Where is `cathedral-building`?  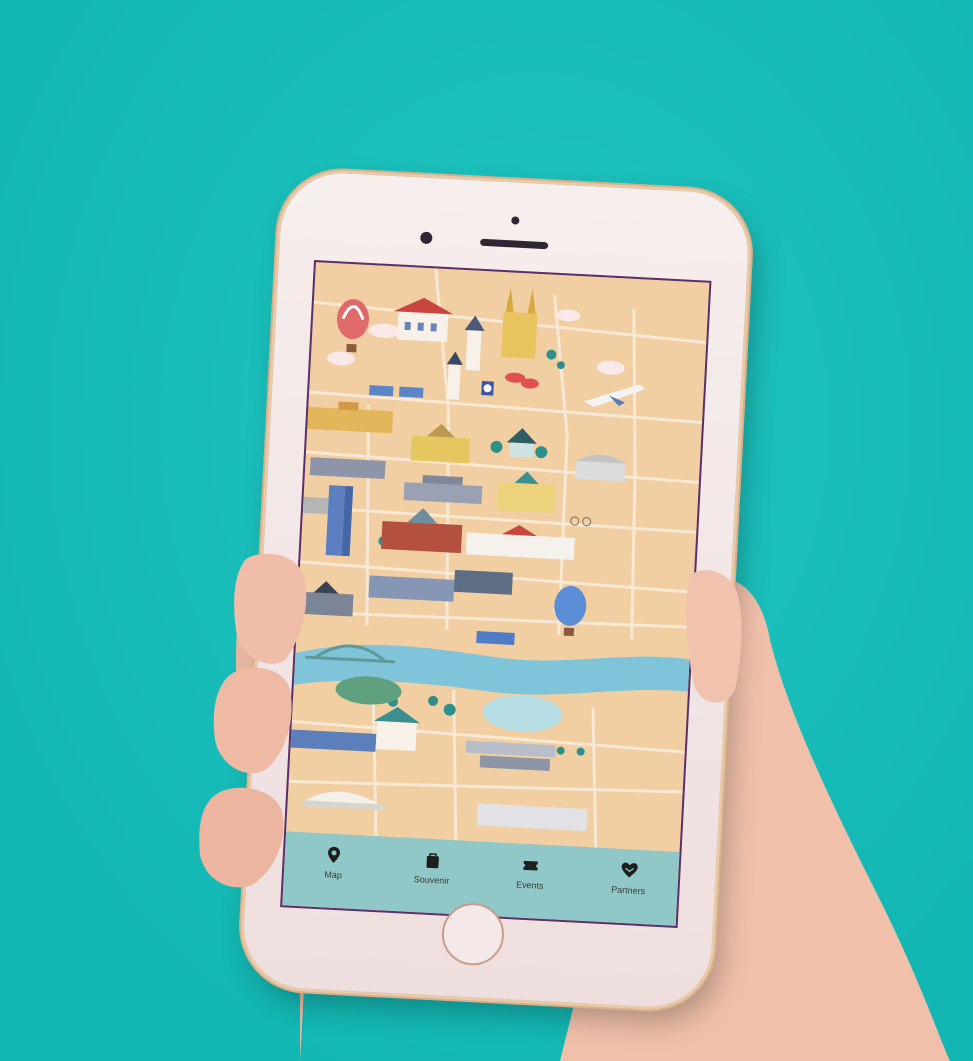
cathedral-building is located at coordinates (519, 323).